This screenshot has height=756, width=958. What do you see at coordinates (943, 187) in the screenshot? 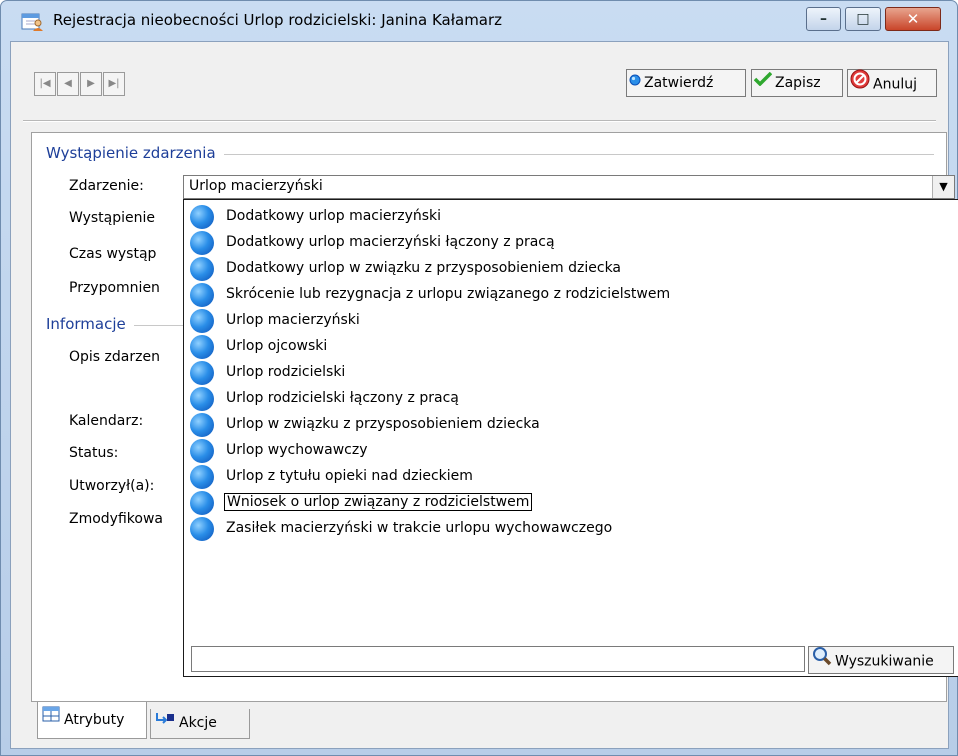
I see `dropdown-arrow-icon: ▼` at bounding box center [943, 187].